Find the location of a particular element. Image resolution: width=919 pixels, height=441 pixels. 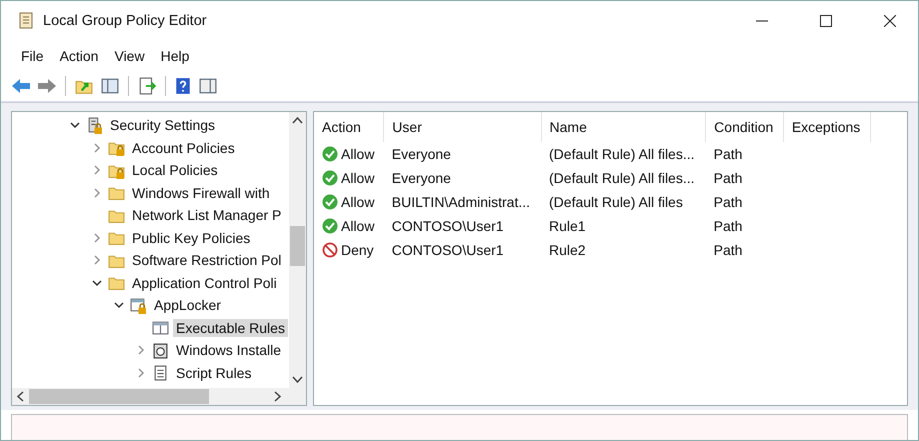

tree-item: Windows Firewall with is located at coordinates (201, 193).